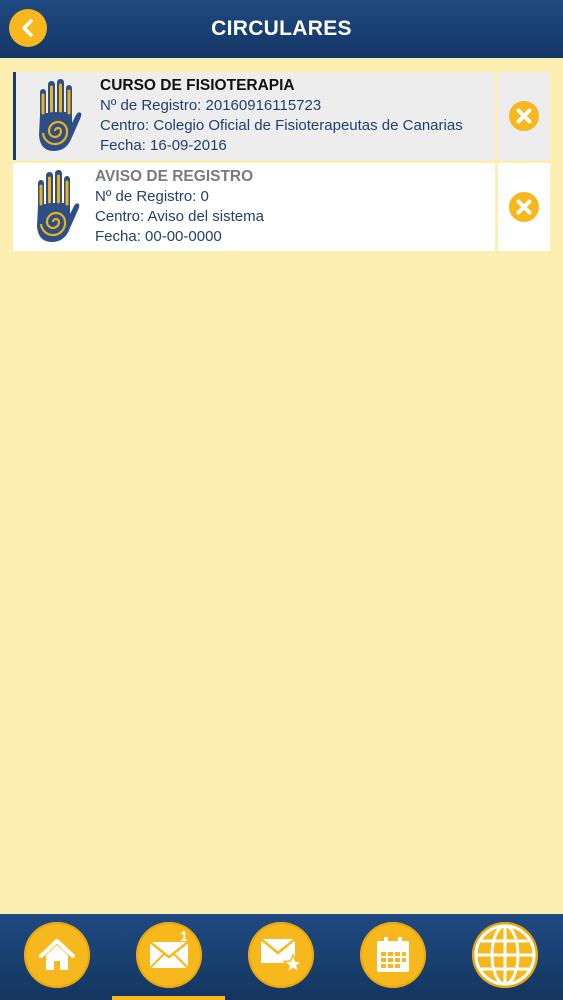 The width and height of the screenshot is (563, 1000). I want to click on circular-registro: Nº de Registro: 0, so click(152, 196).